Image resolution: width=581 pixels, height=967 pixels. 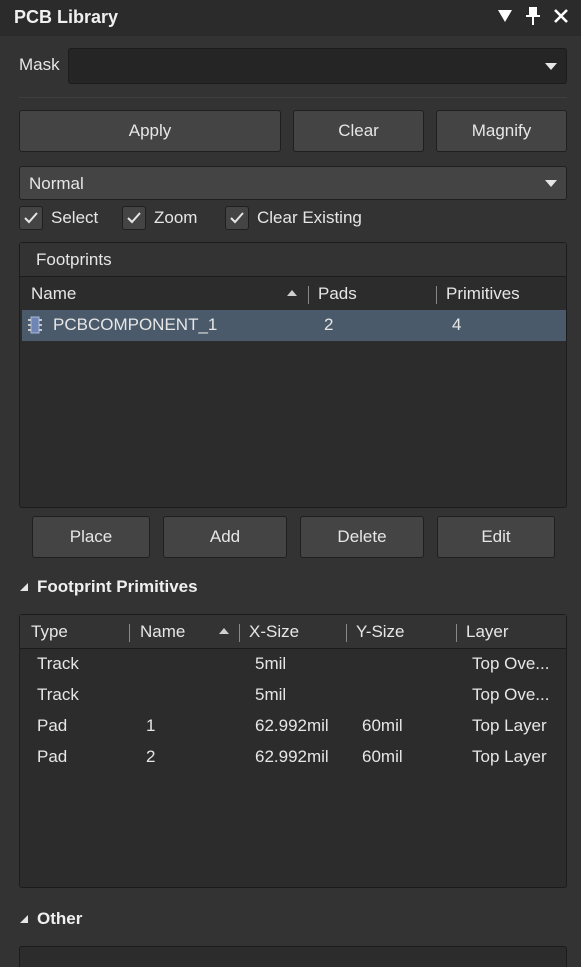 I want to click on close-icon, so click(x=561, y=16).